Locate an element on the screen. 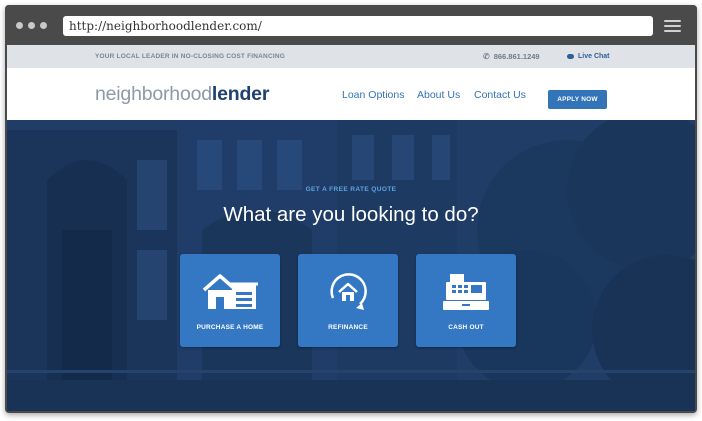 This screenshot has height=421, width=702. refinance-card: REFINANCE is located at coordinates (348, 300).